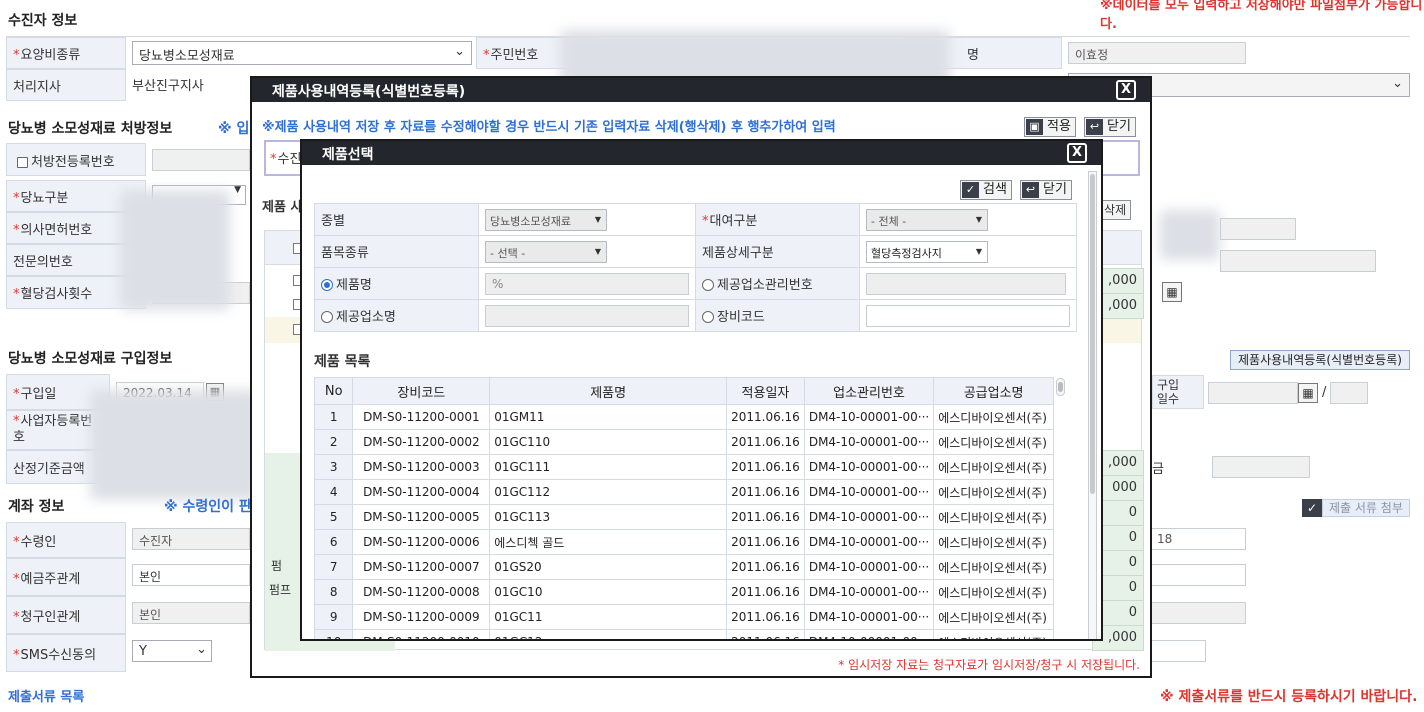 The width and height of the screenshot is (1424, 712). I want to click on masked-right, so click(1190, 235).